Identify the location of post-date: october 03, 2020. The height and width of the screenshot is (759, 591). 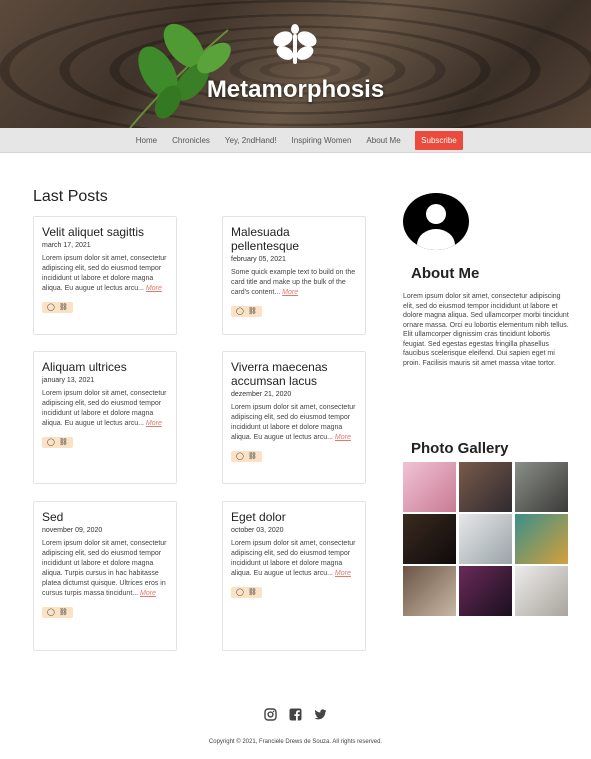
(257, 530).